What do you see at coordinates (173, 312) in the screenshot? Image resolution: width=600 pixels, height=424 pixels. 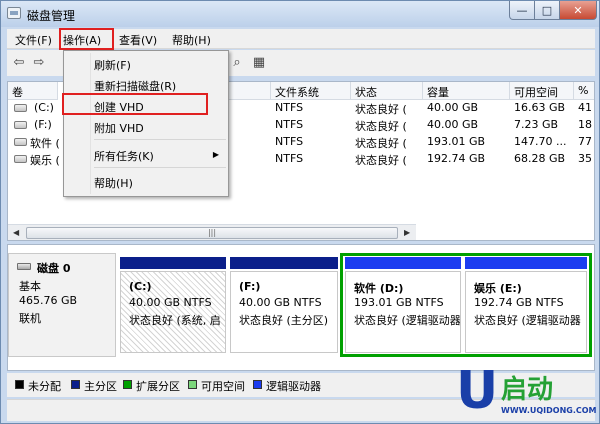 I see `partition-body: (C:) 40.00 GB NTFS 状态良好 (系统, 启` at bounding box center [173, 312].